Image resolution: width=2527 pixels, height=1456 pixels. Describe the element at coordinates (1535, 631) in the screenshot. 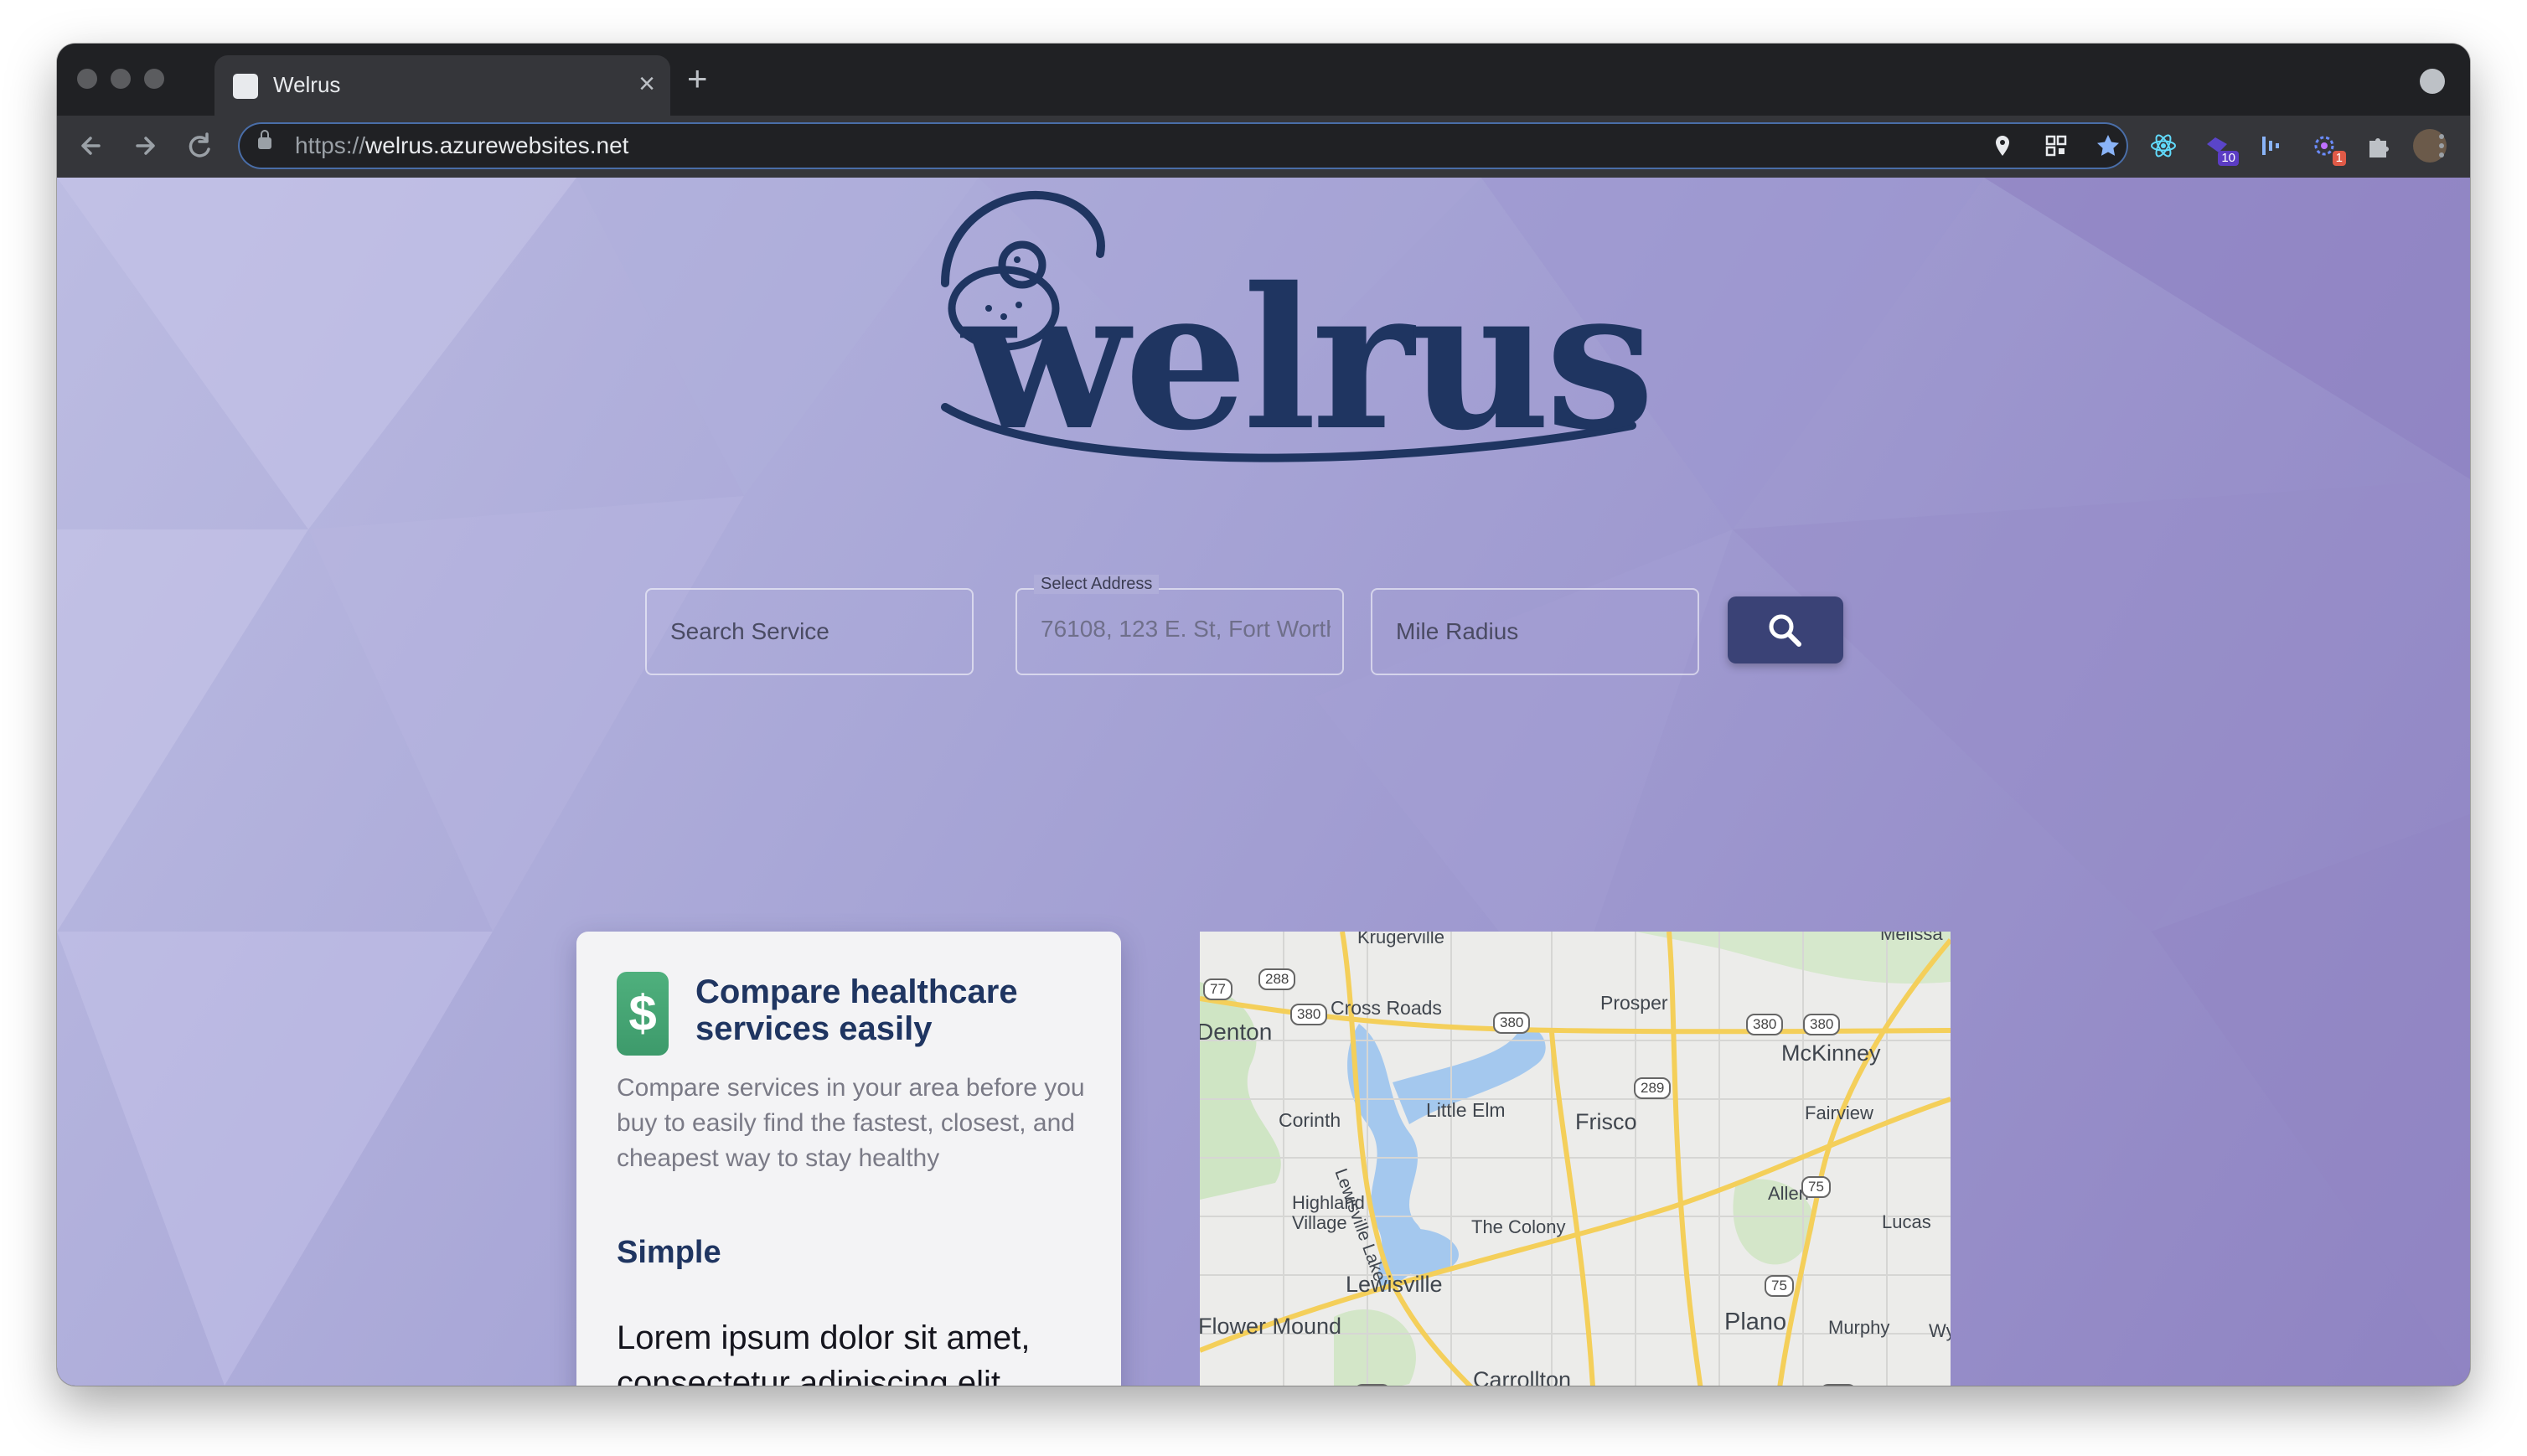

I see `mile-radius-field: Mile Radius` at that location.